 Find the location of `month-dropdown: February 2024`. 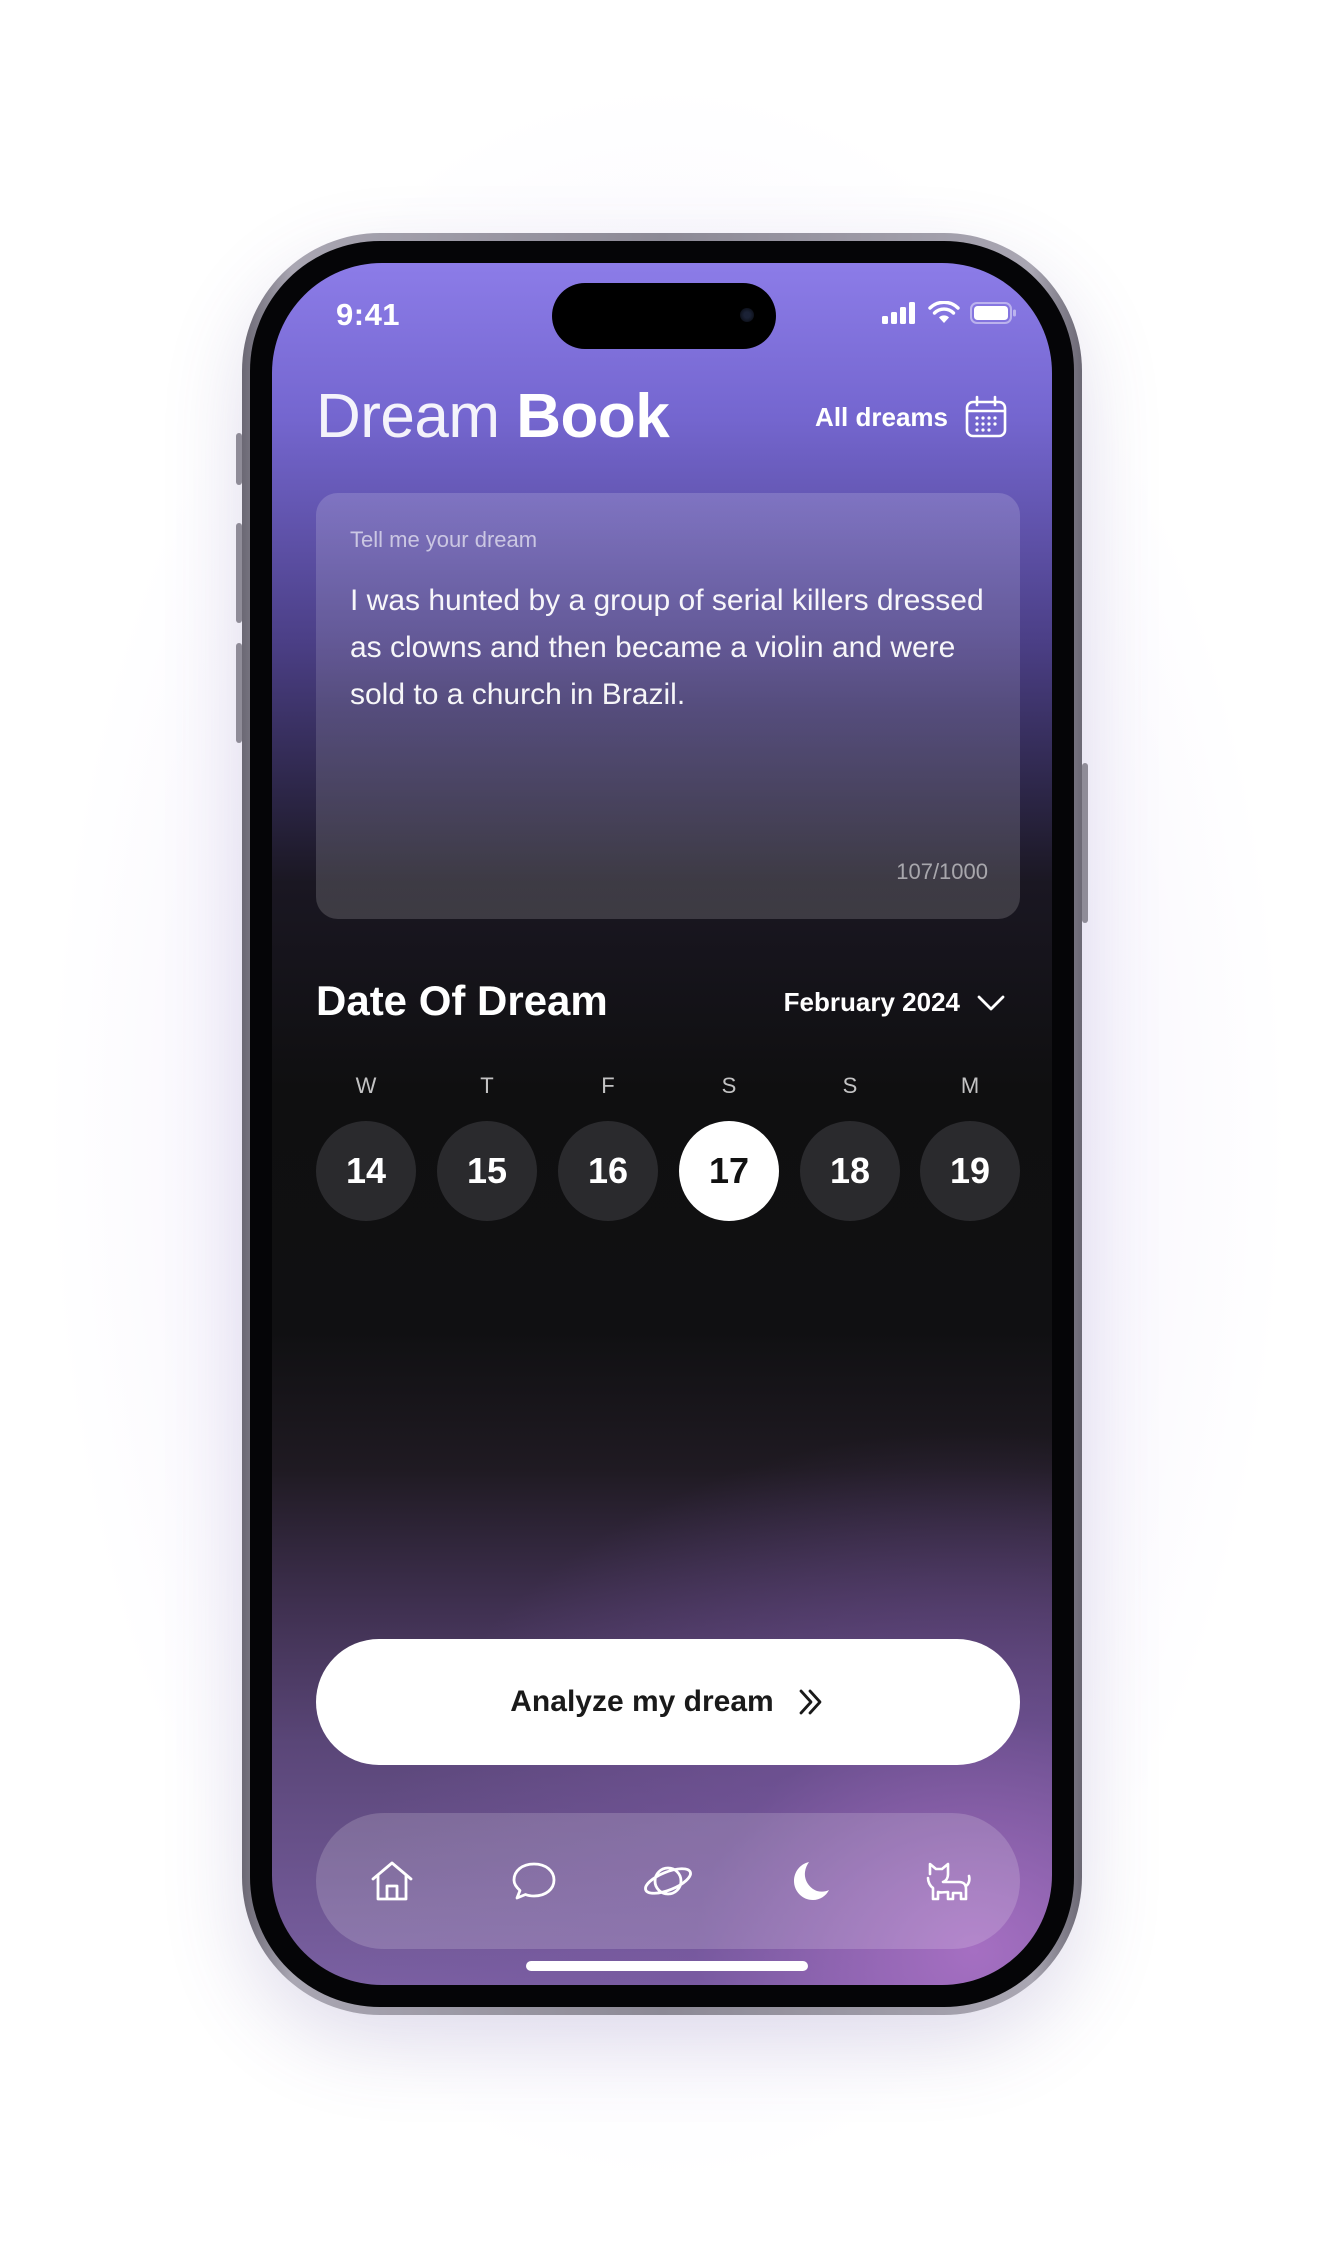

month-dropdown: February 2024 is located at coordinates (895, 1002).